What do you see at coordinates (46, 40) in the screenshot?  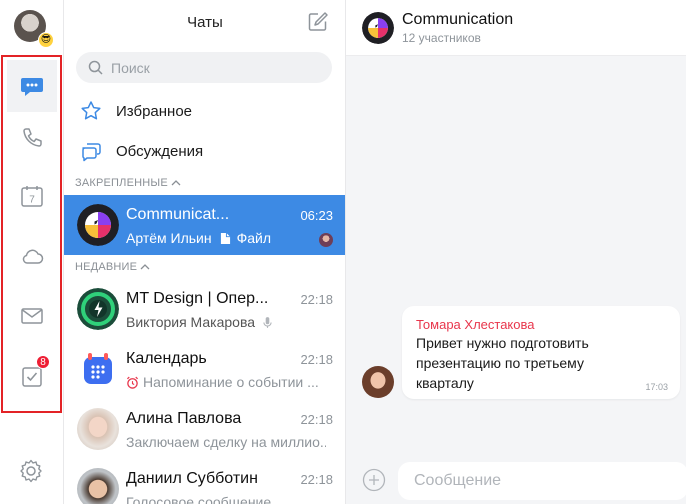 I see `status-emoji: 😎` at bounding box center [46, 40].